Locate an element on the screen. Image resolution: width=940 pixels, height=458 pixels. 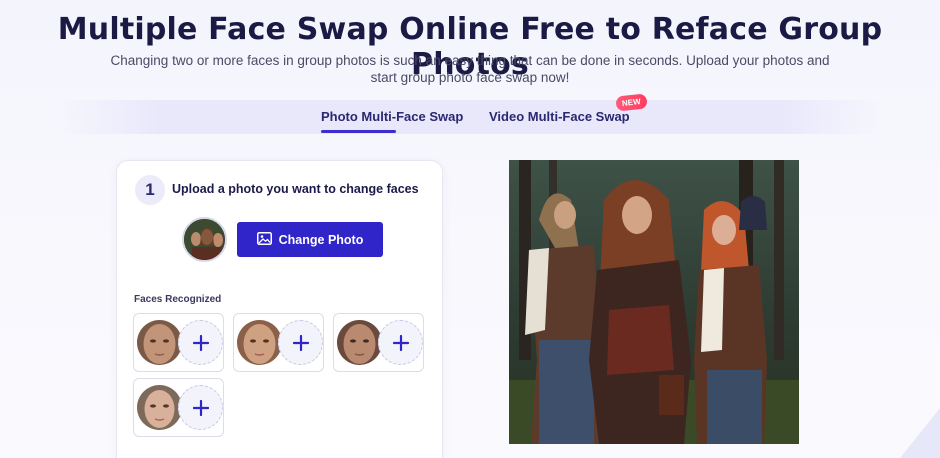
step-label: Upload a photo you want to change faces is located at coordinates (295, 189).